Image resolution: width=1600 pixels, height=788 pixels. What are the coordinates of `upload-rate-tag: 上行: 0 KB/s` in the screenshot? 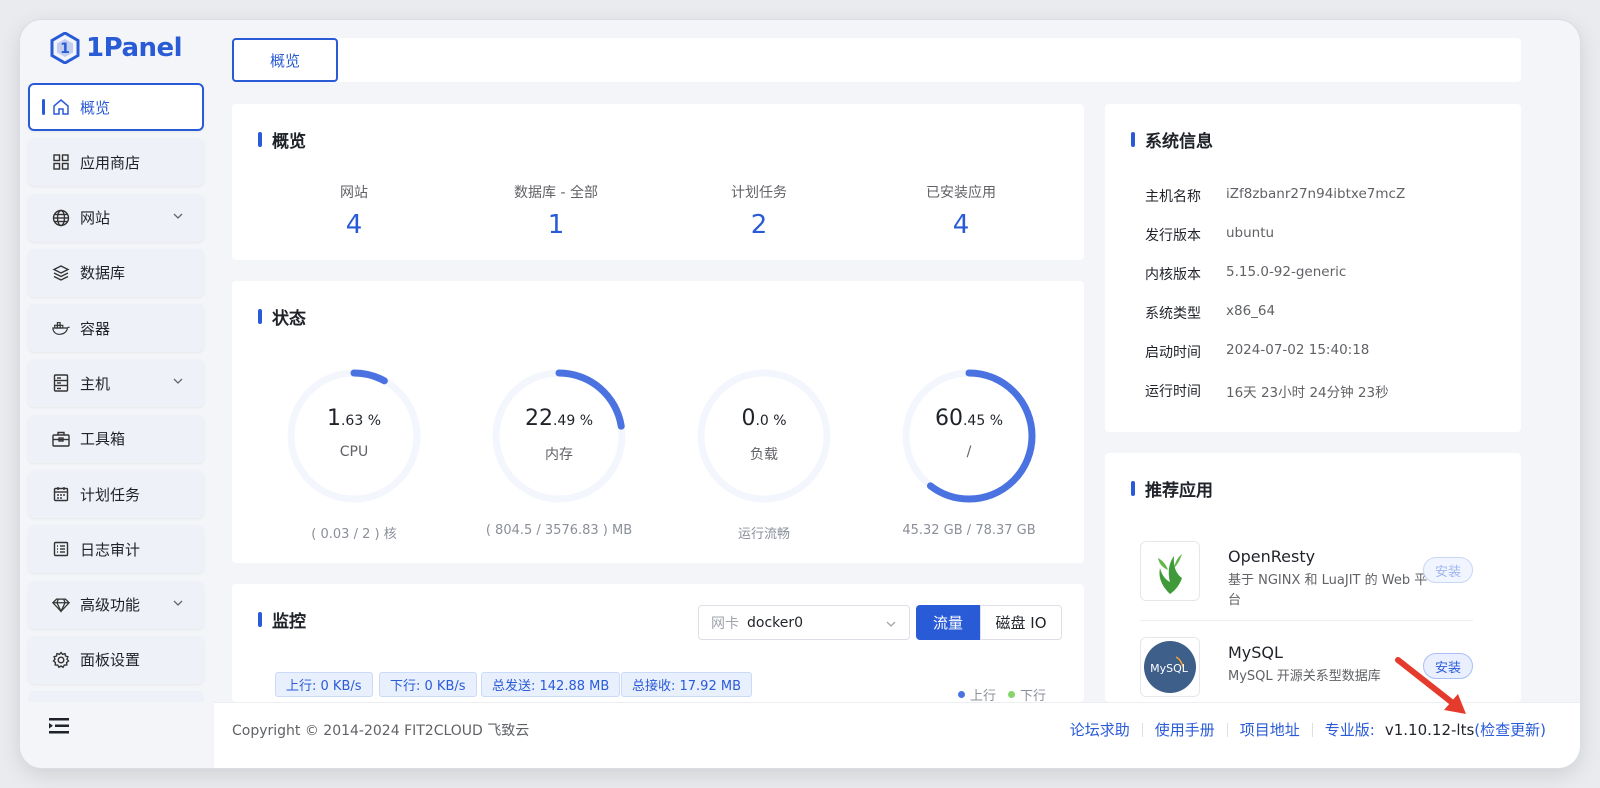 It's located at (324, 684).